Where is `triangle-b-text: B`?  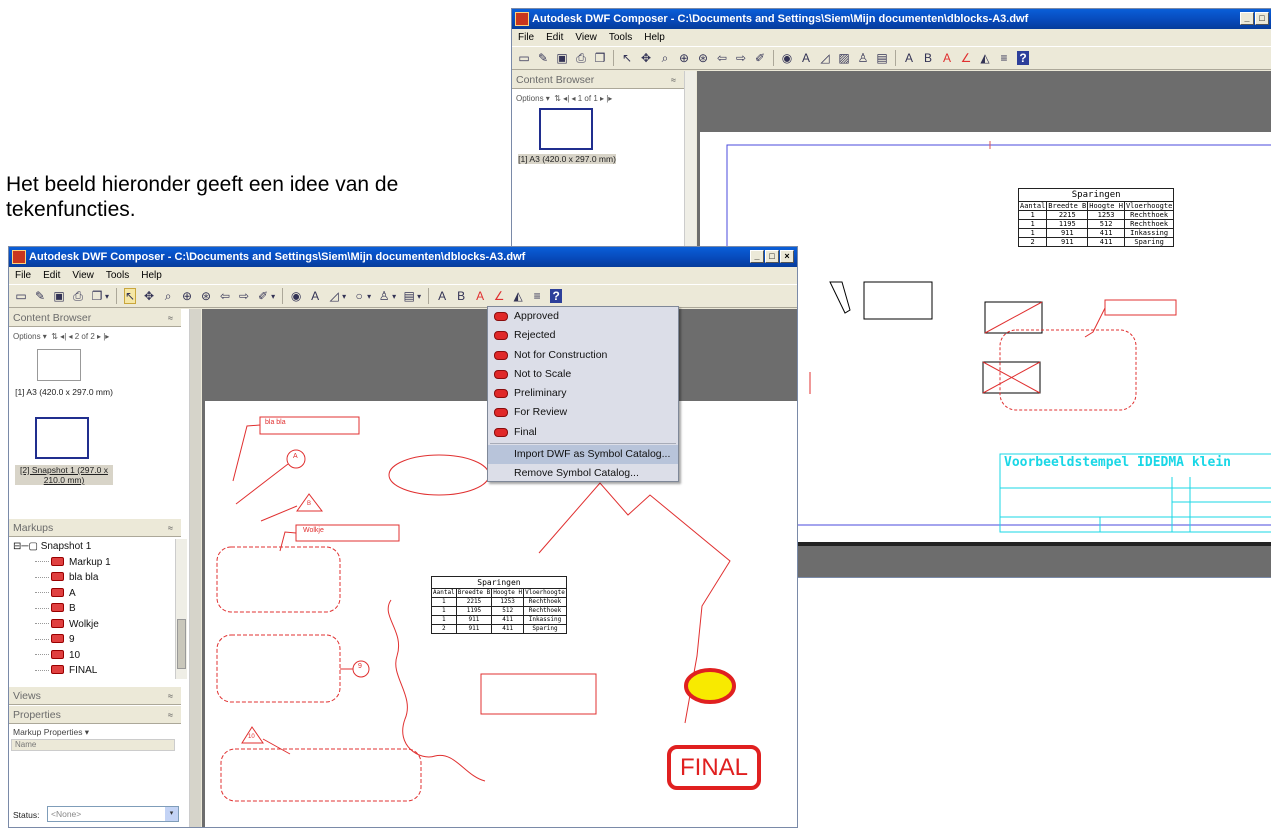 triangle-b-text: B is located at coordinates (309, 504).